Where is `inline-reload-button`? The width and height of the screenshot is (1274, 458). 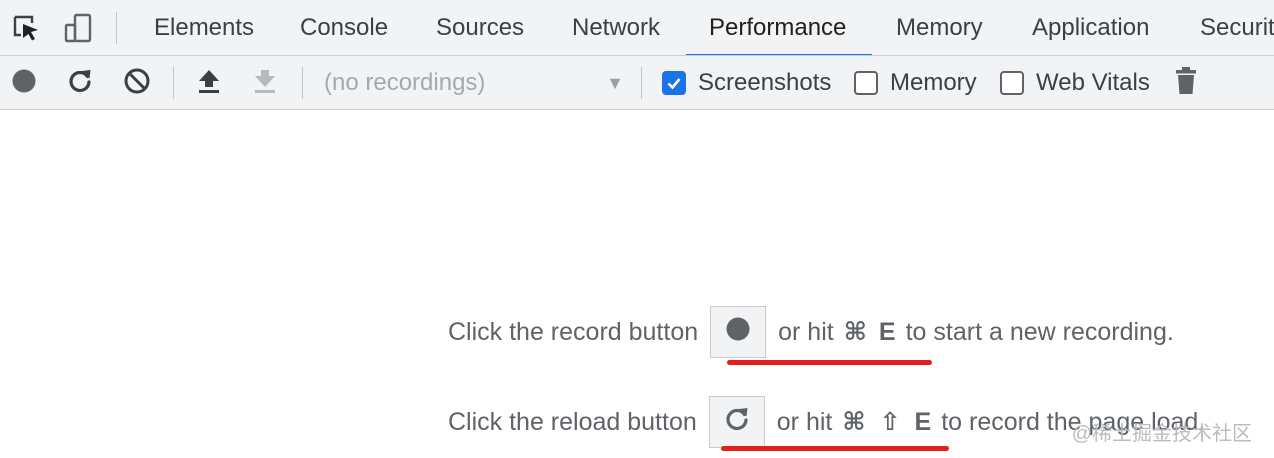
inline-reload-button is located at coordinates (736, 422).